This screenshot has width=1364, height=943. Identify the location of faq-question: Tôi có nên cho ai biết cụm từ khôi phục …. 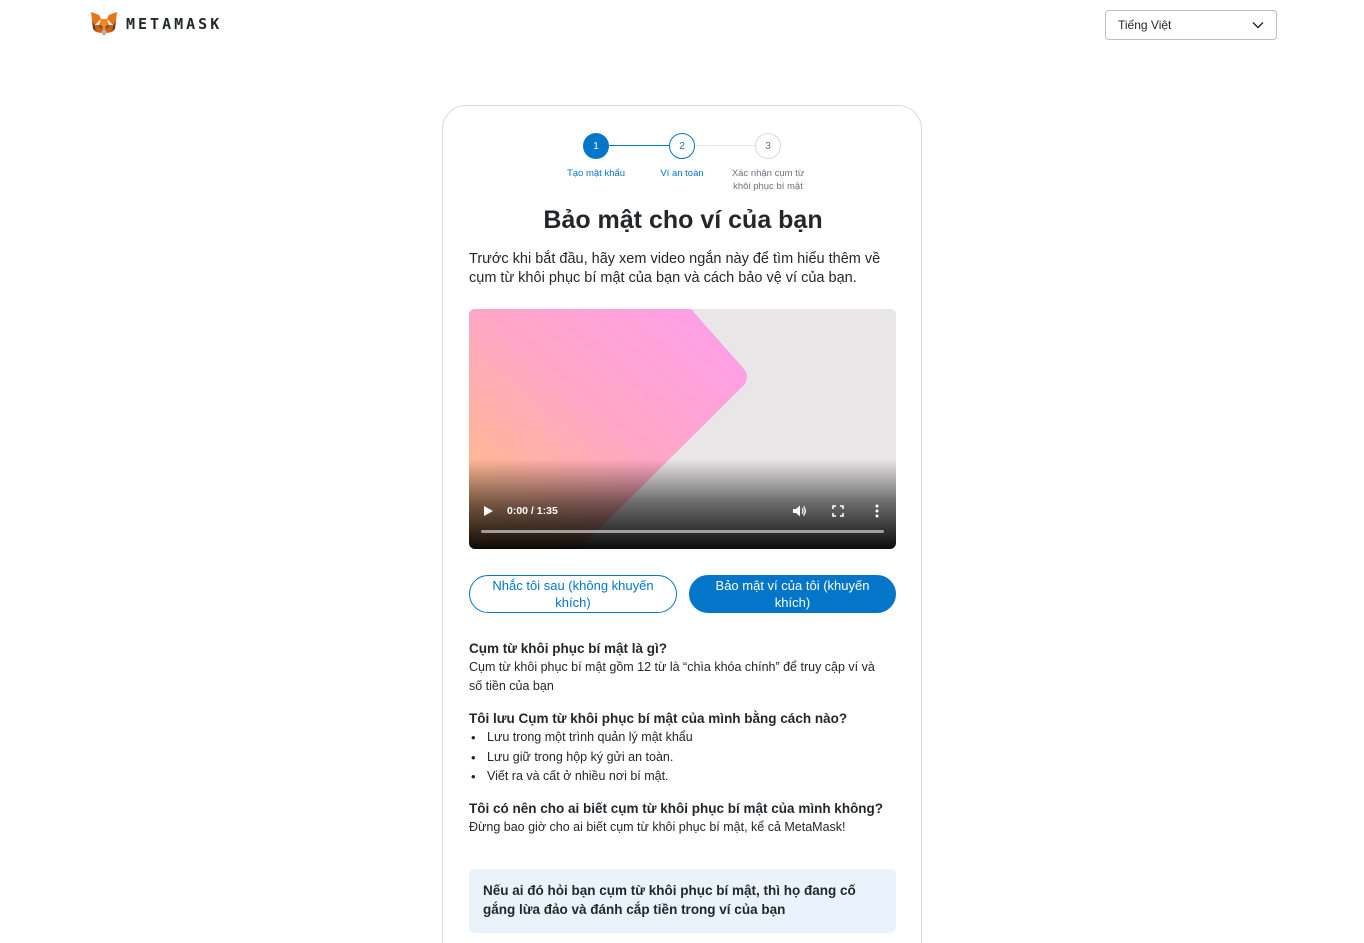
(676, 808).